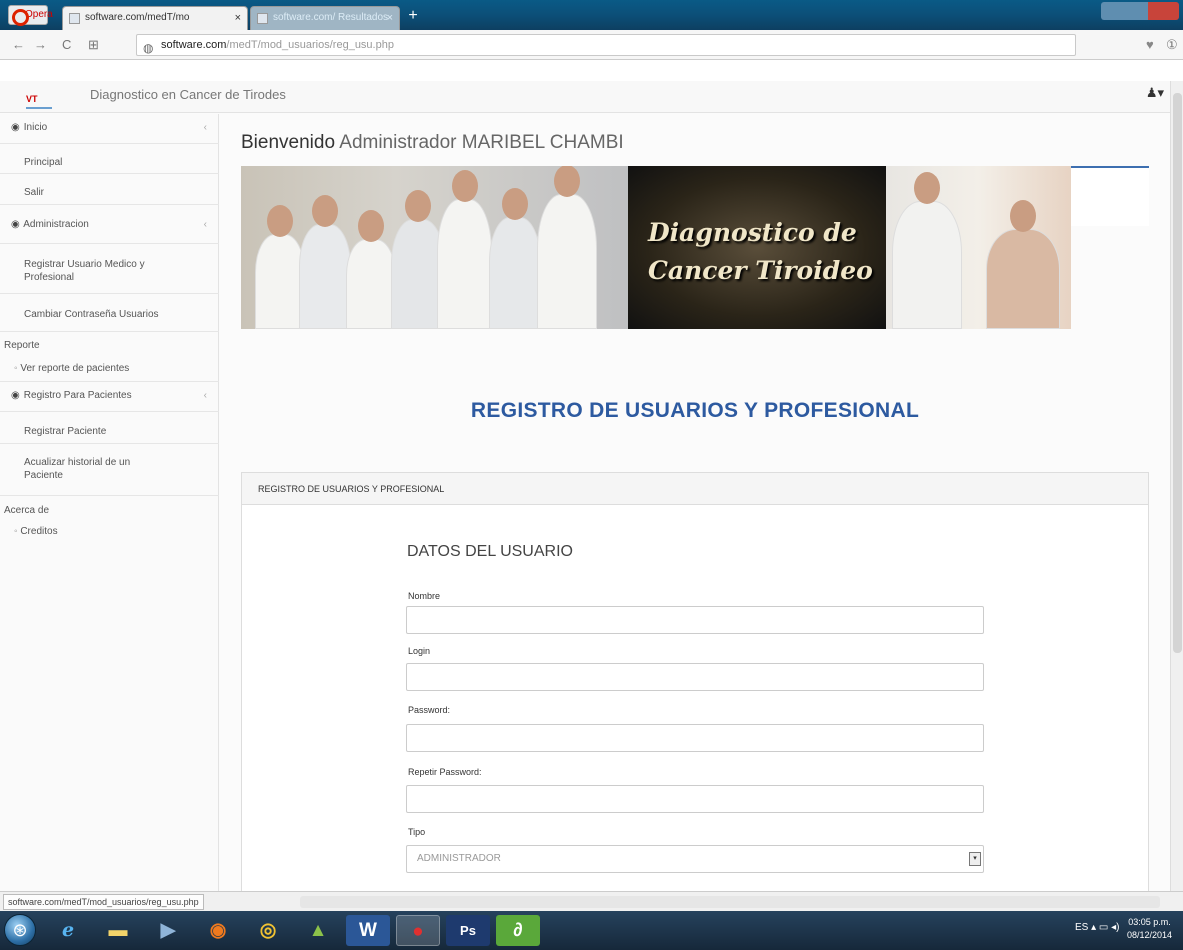 This screenshot has width=1183, height=950. Describe the element at coordinates (109, 224) in the screenshot. I see `sidebar-group-administracion: ◉ Administracion ‹` at that location.